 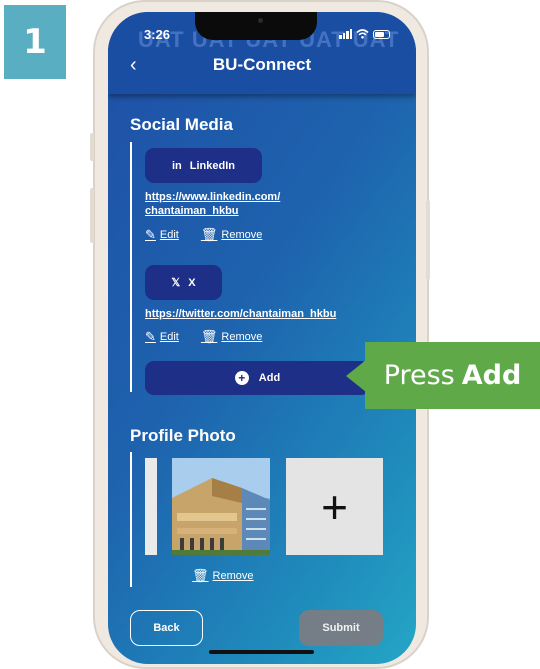 I want to click on photo-thumbnail-partial, so click(x=151, y=506).